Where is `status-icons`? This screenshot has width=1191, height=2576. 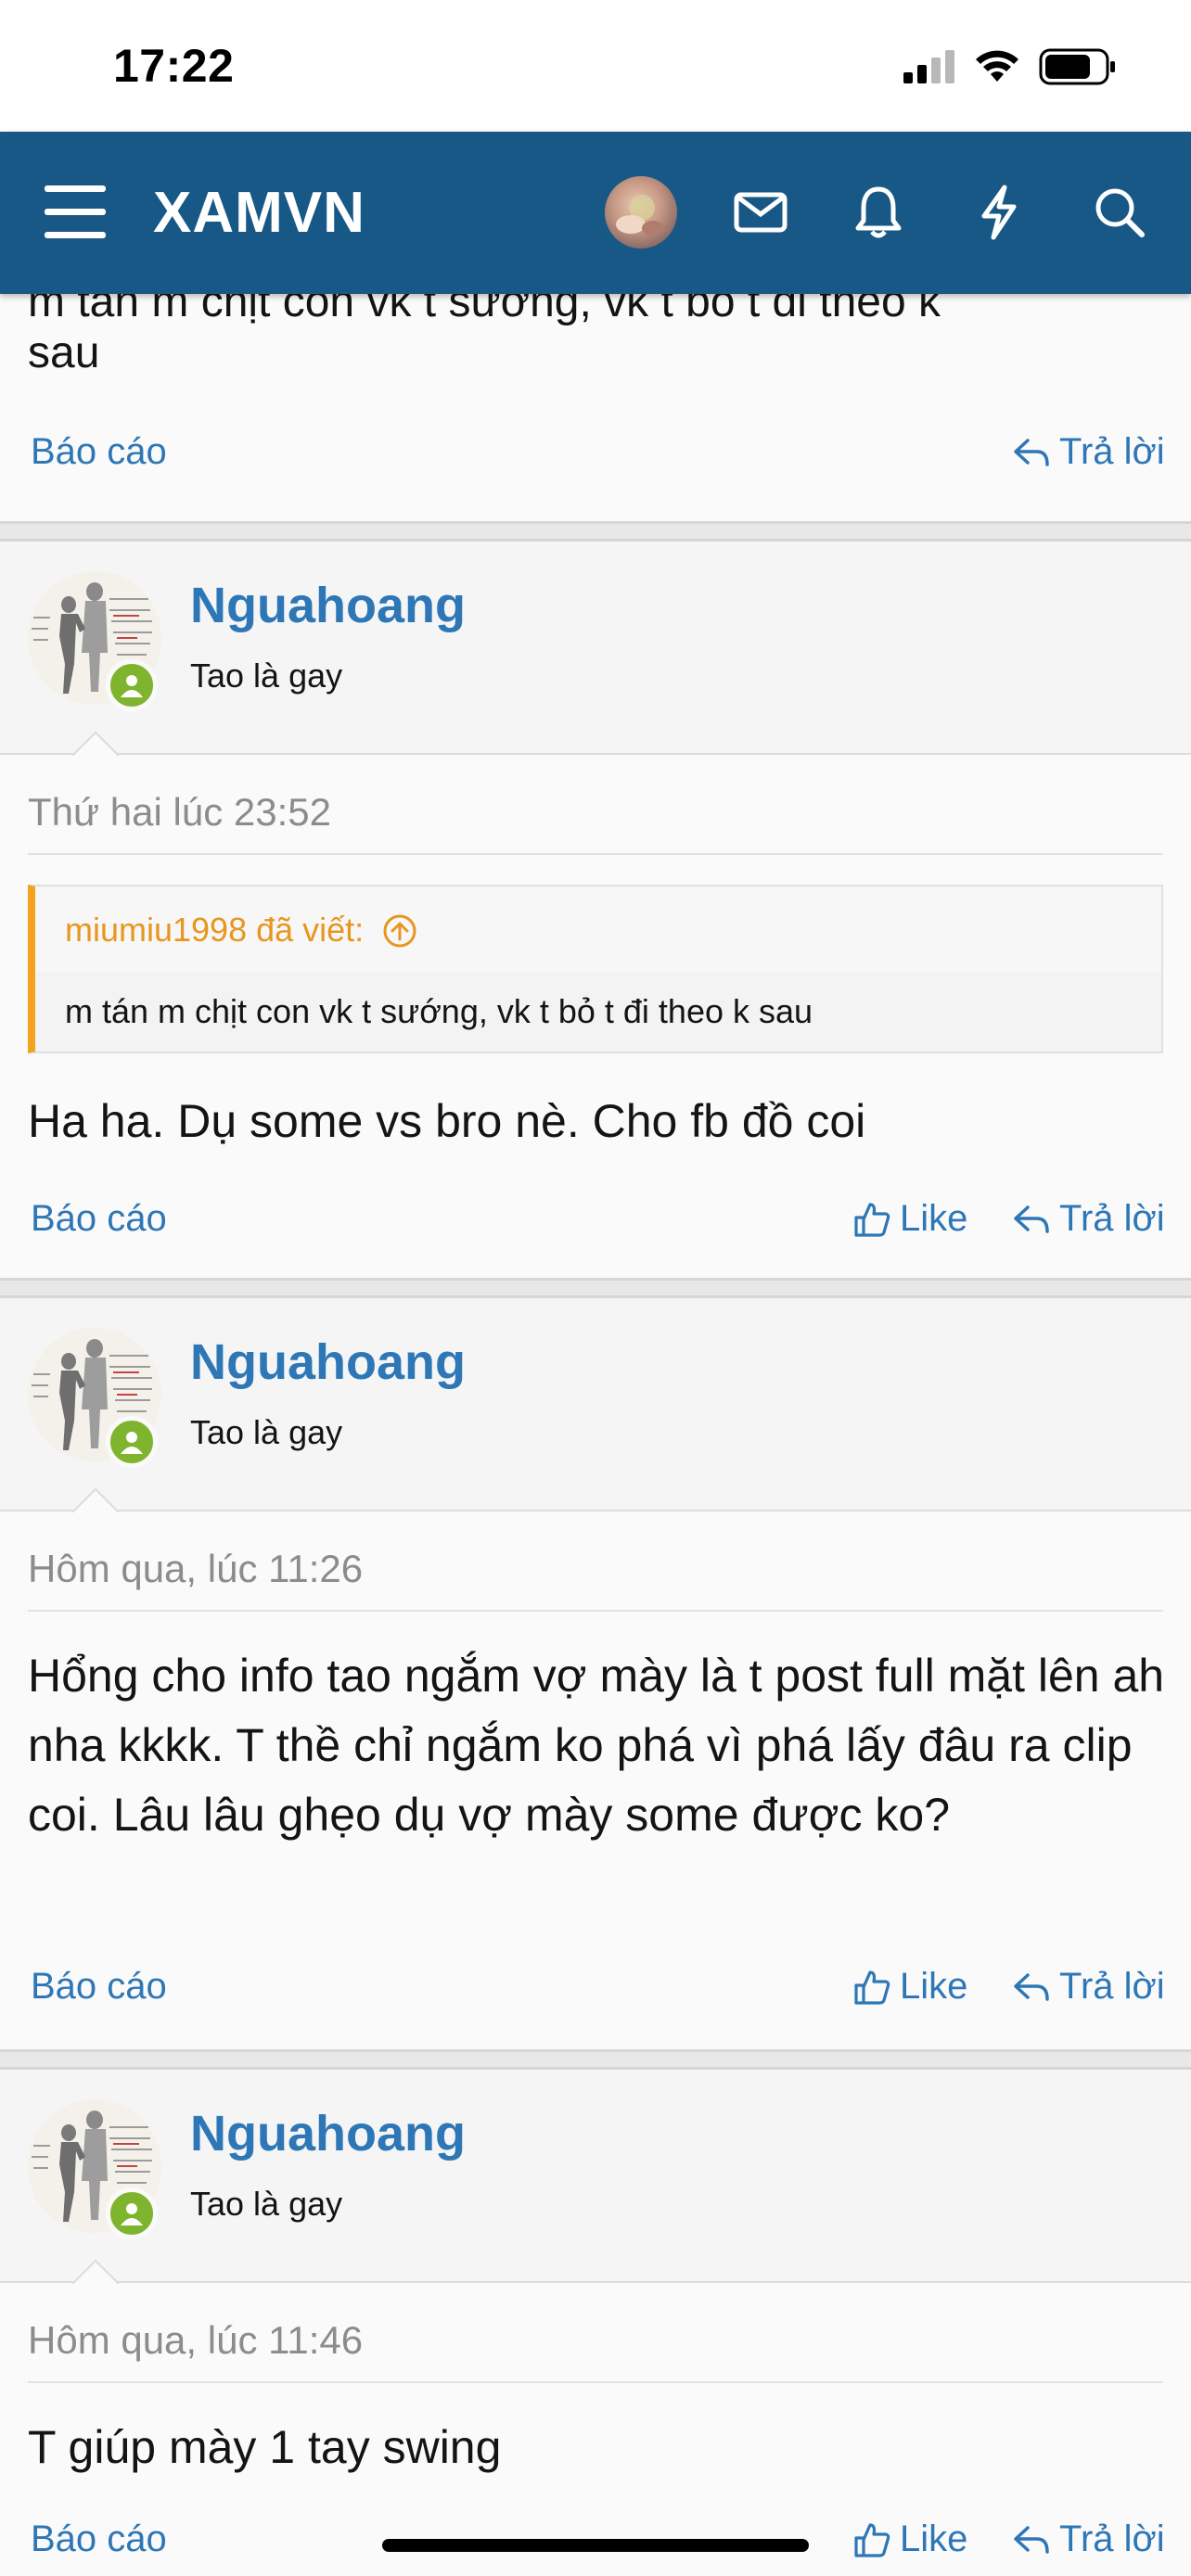
status-icons is located at coordinates (1010, 66).